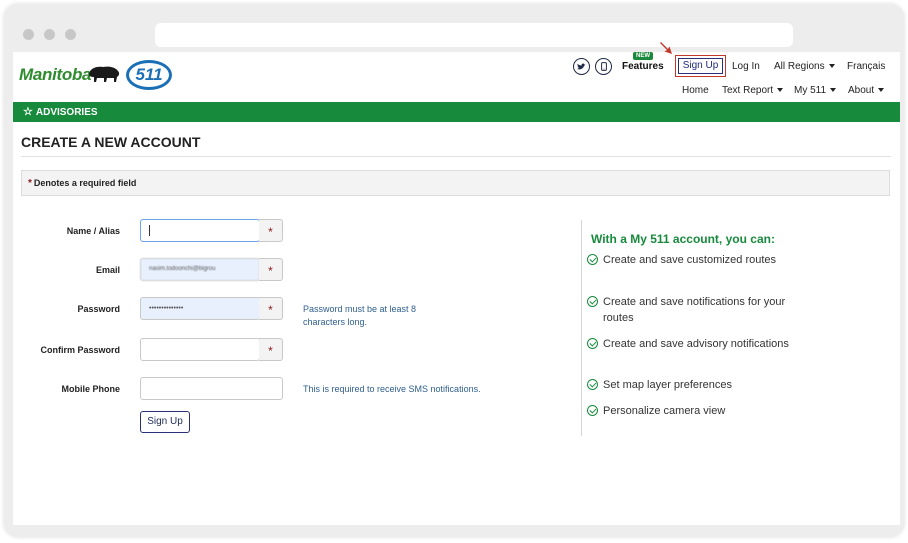 The image size is (908, 543). Describe the element at coordinates (98, 309) in the screenshot. I see `password-label: Password` at that location.